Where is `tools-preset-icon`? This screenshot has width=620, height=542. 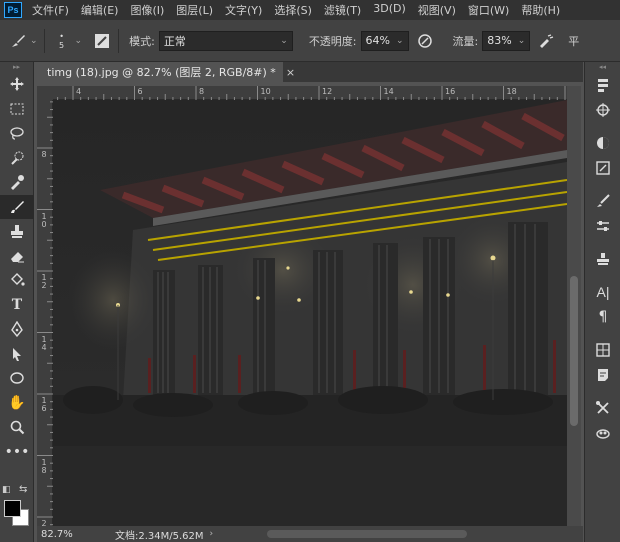
tools-preset-icon is located at coordinates (602, 407).